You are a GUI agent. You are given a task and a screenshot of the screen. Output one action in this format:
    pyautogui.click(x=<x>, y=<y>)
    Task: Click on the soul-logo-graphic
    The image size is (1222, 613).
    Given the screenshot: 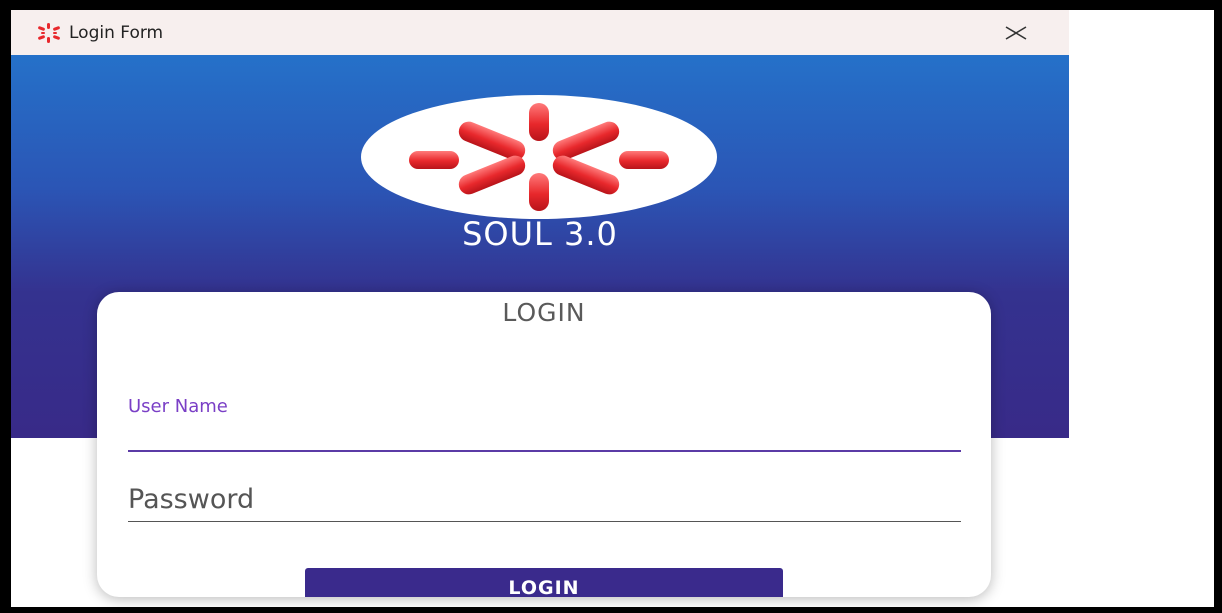 What is the action you would take?
    pyautogui.click(x=539, y=157)
    